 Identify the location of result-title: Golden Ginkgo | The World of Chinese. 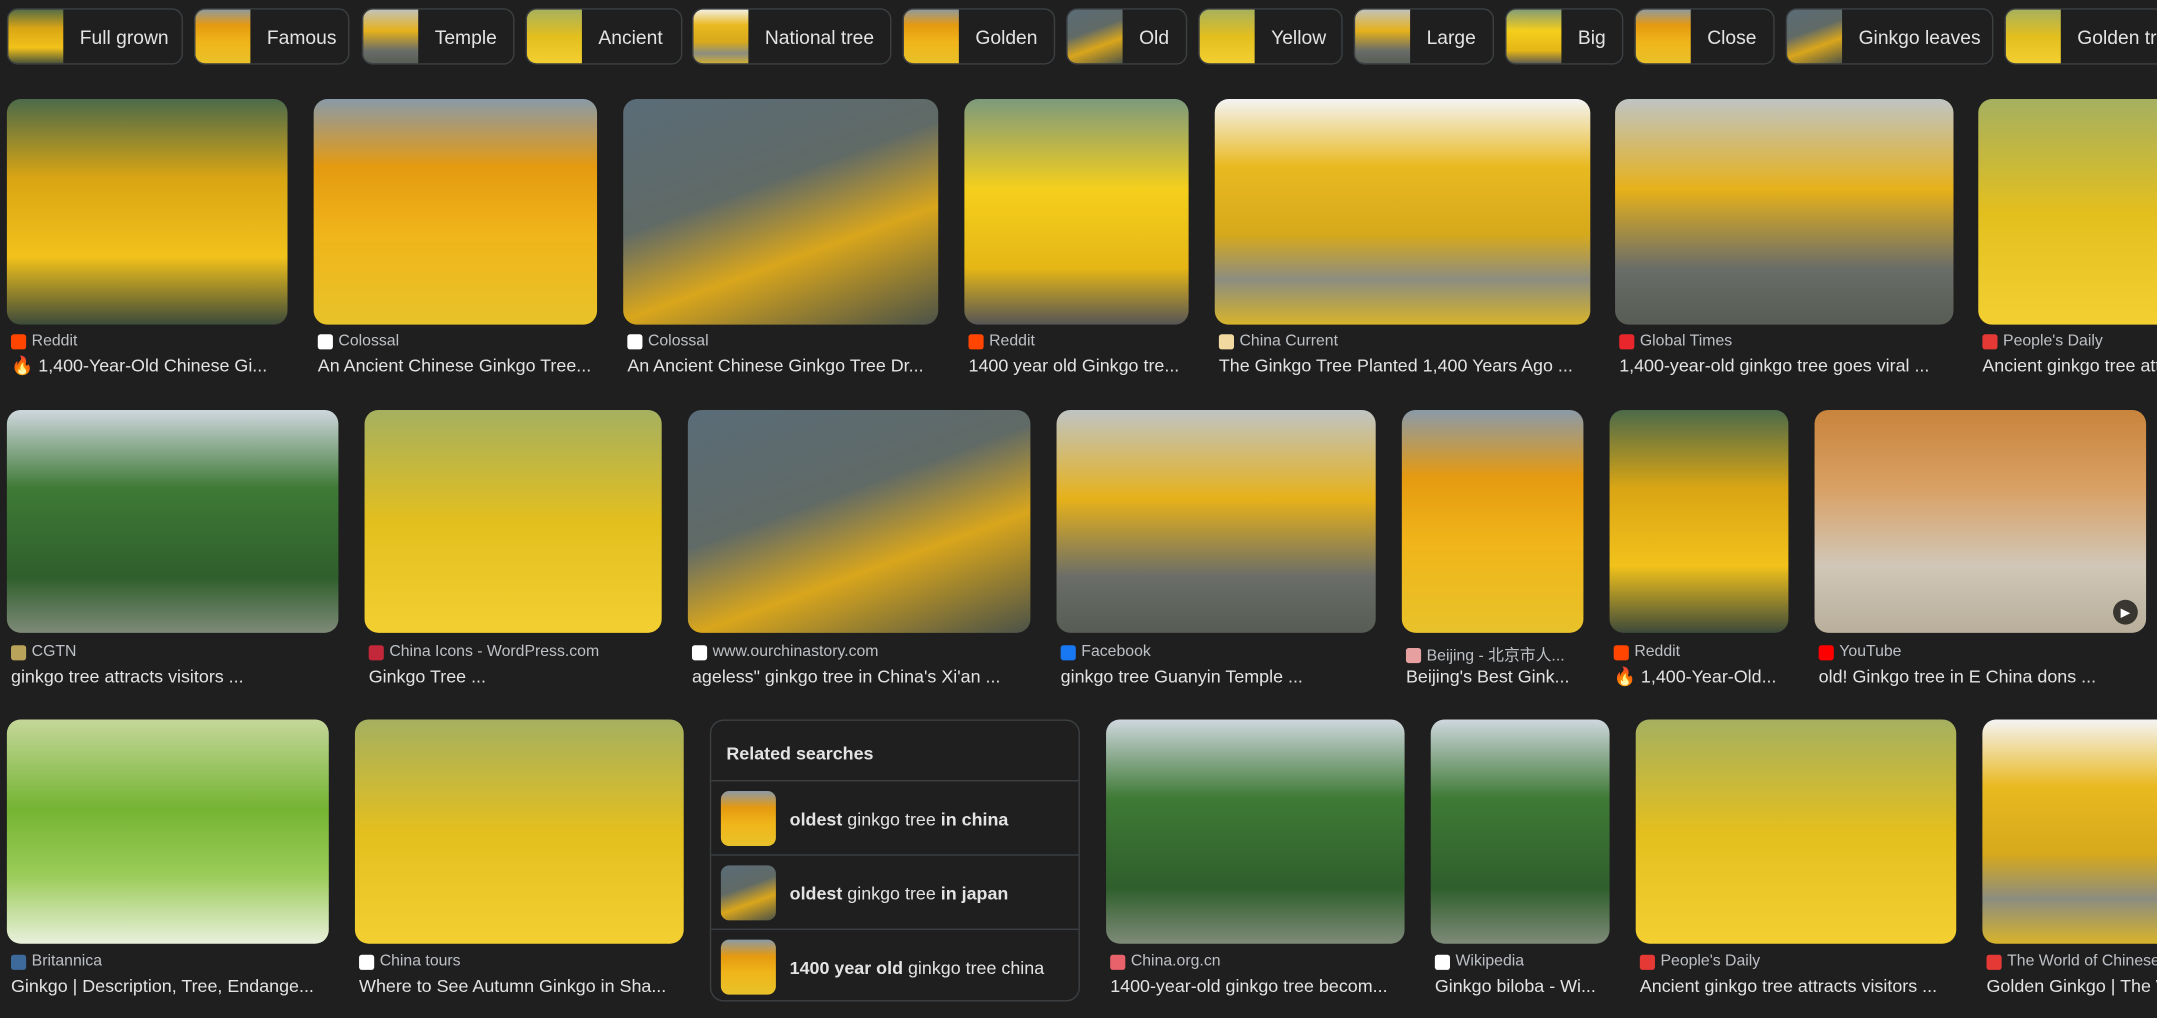
(2072, 985).